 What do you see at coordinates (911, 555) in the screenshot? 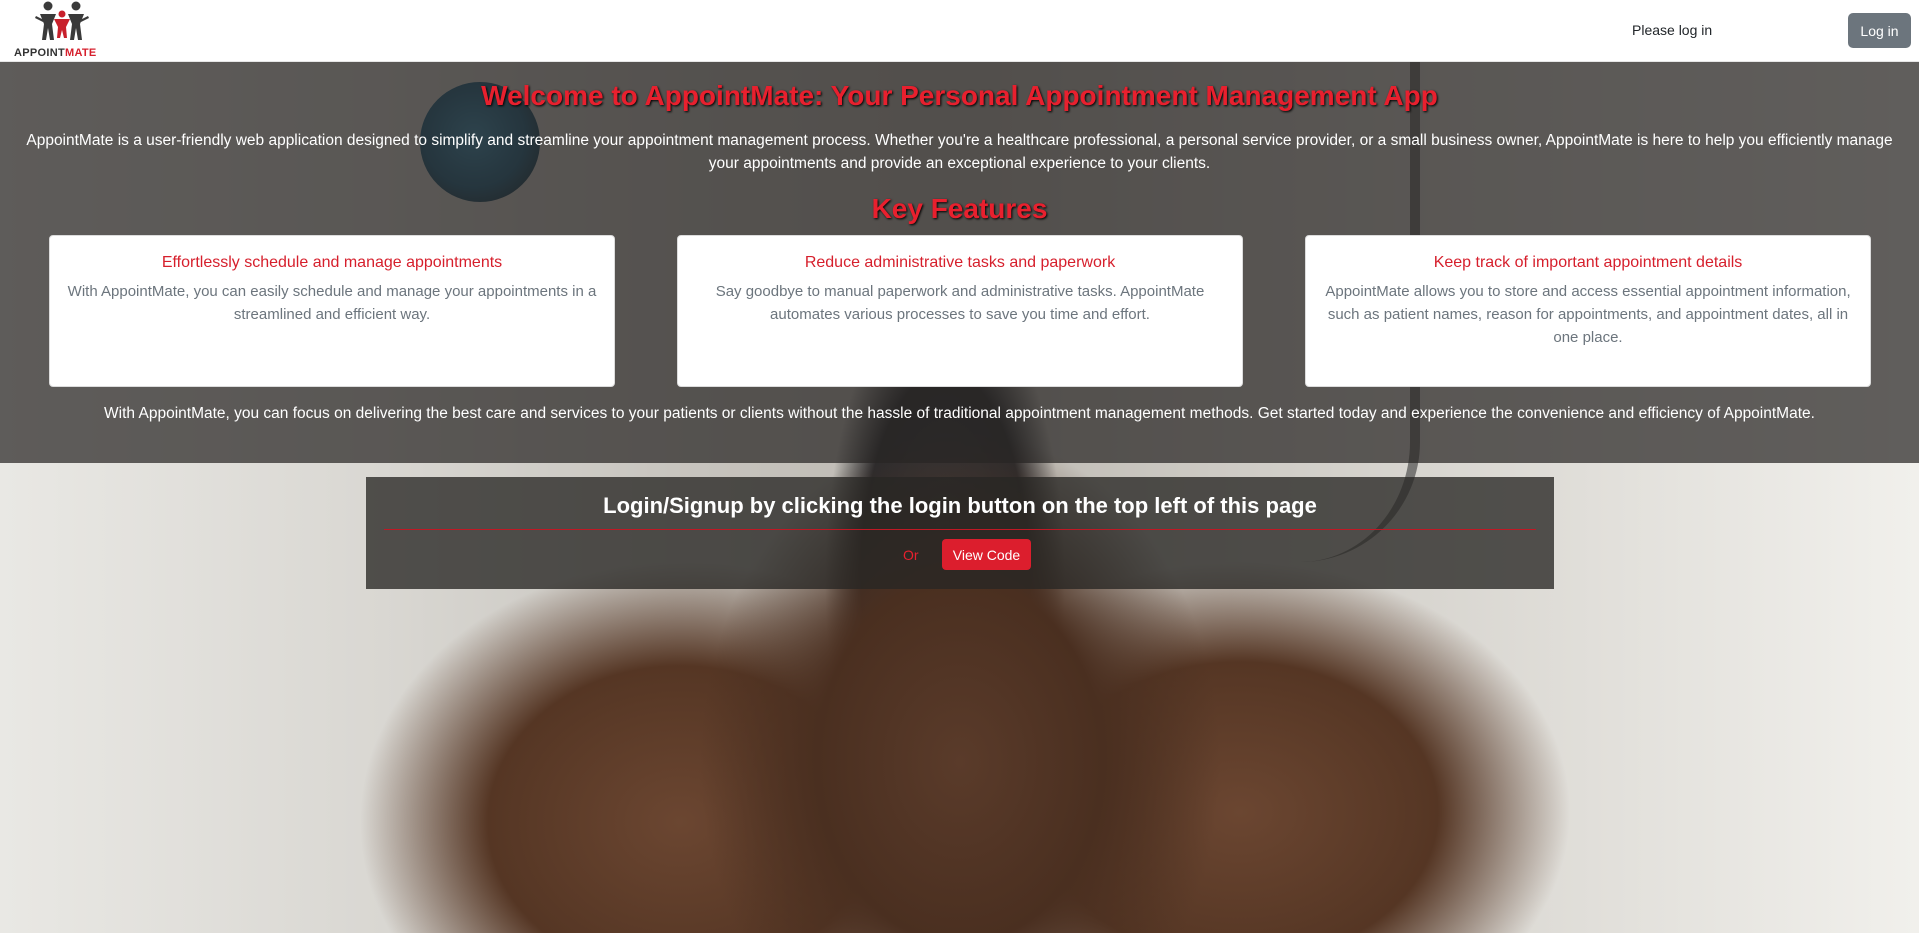
I see `or-label: Or` at bounding box center [911, 555].